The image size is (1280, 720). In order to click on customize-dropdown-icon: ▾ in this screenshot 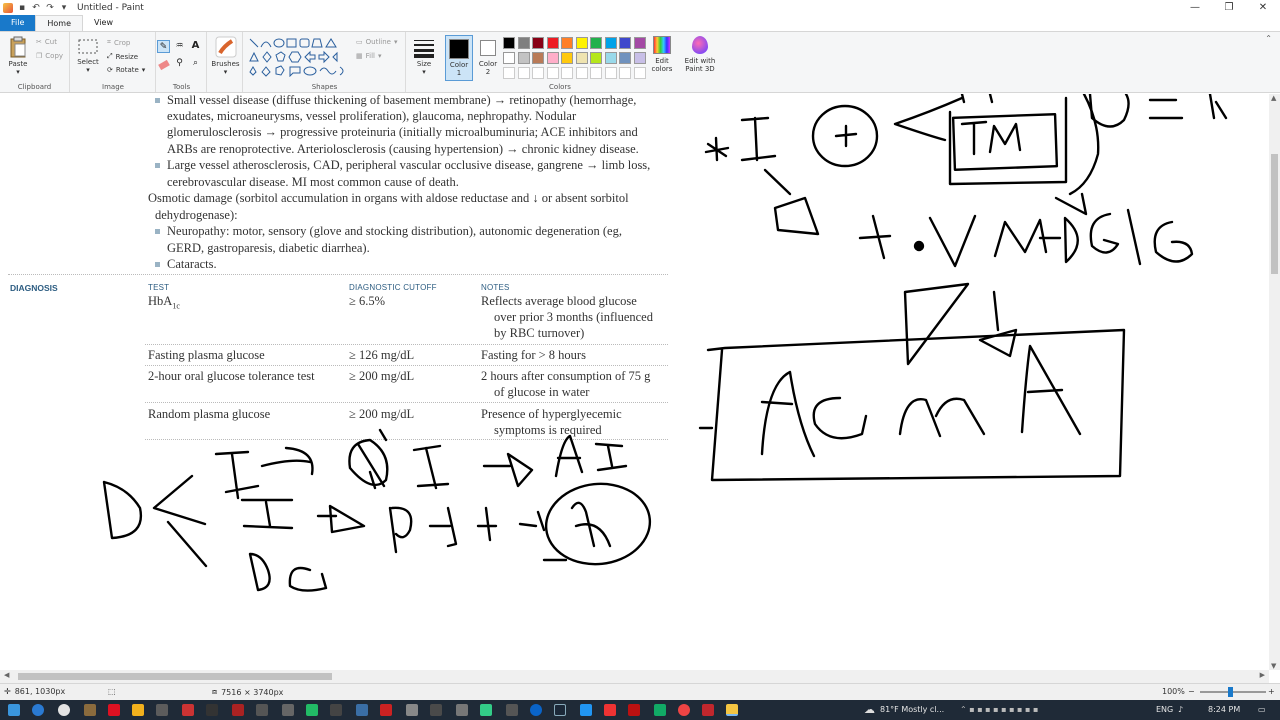, I will do `click(64, 8)`.